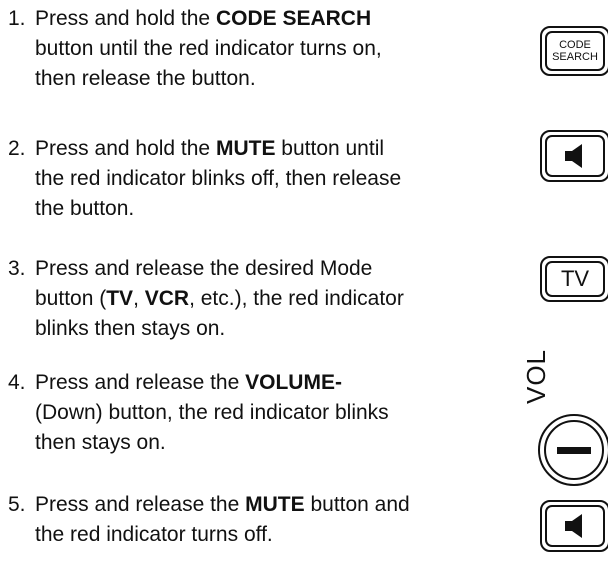 The width and height of the screenshot is (608, 579). I want to click on tv-label: TV, so click(575, 278).